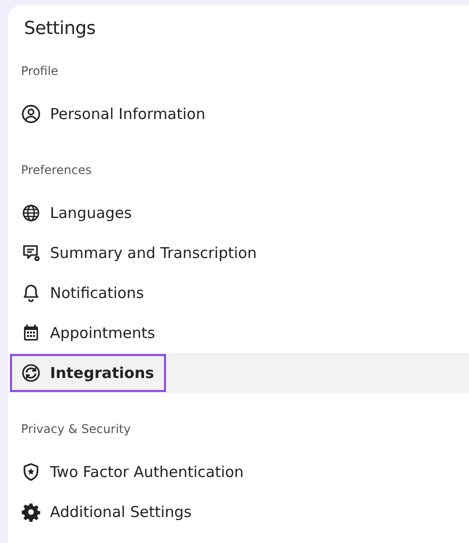 Image resolution: width=469 pixels, height=543 pixels. I want to click on menu-item: Summary and Transcription, so click(139, 253).